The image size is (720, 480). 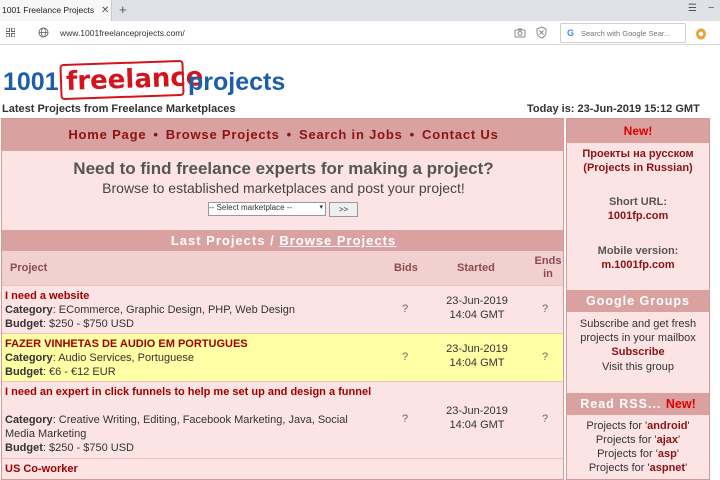 What do you see at coordinates (476, 268) in the screenshot?
I see `col-started: Started` at bounding box center [476, 268].